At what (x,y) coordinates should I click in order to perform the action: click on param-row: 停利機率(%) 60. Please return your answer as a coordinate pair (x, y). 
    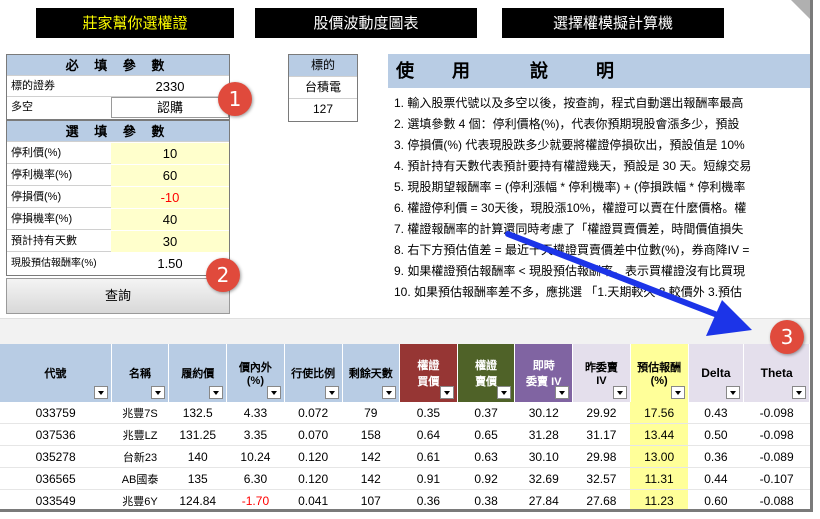
    Looking at the image, I should click on (118, 175).